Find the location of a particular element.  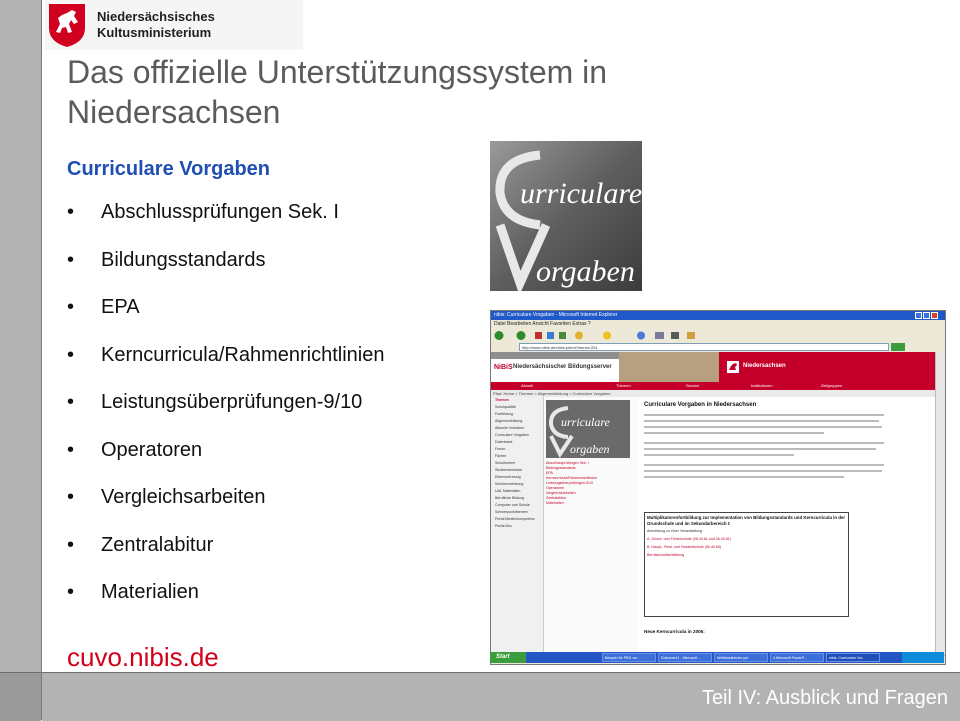

nav-tab-institutionen: Institutionen is located at coordinates (762, 386).